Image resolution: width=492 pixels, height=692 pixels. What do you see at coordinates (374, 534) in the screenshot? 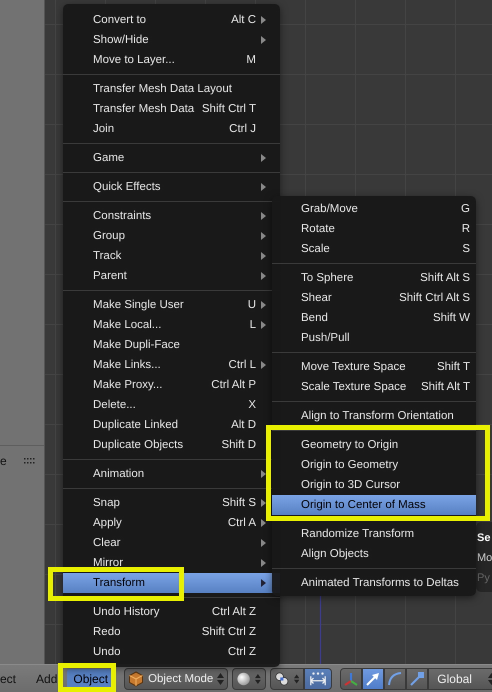
I see `menu-item: Randomize Transform` at bounding box center [374, 534].